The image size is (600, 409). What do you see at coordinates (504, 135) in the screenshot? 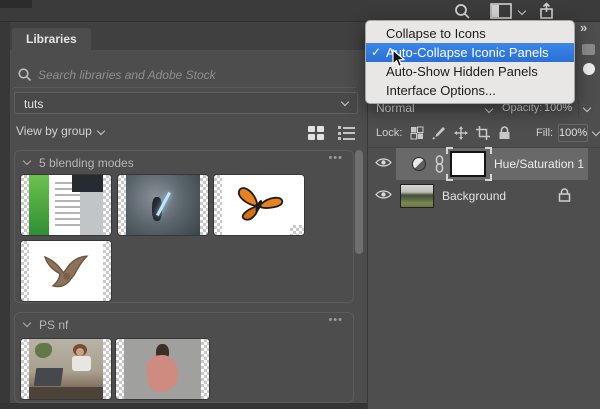
I see `lock-all-icon` at bounding box center [504, 135].